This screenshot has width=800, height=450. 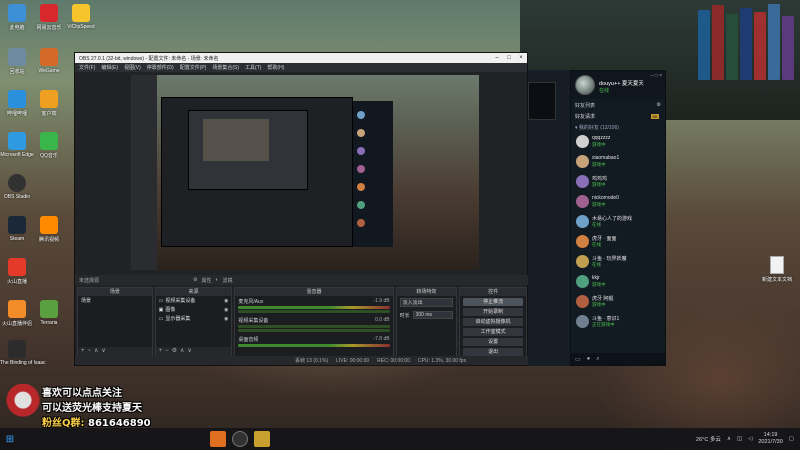 What do you see at coordinates (618, 182) in the screenshot?
I see `contact-item: 鸡鸡鸡 游戏中` at bounding box center [618, 182].